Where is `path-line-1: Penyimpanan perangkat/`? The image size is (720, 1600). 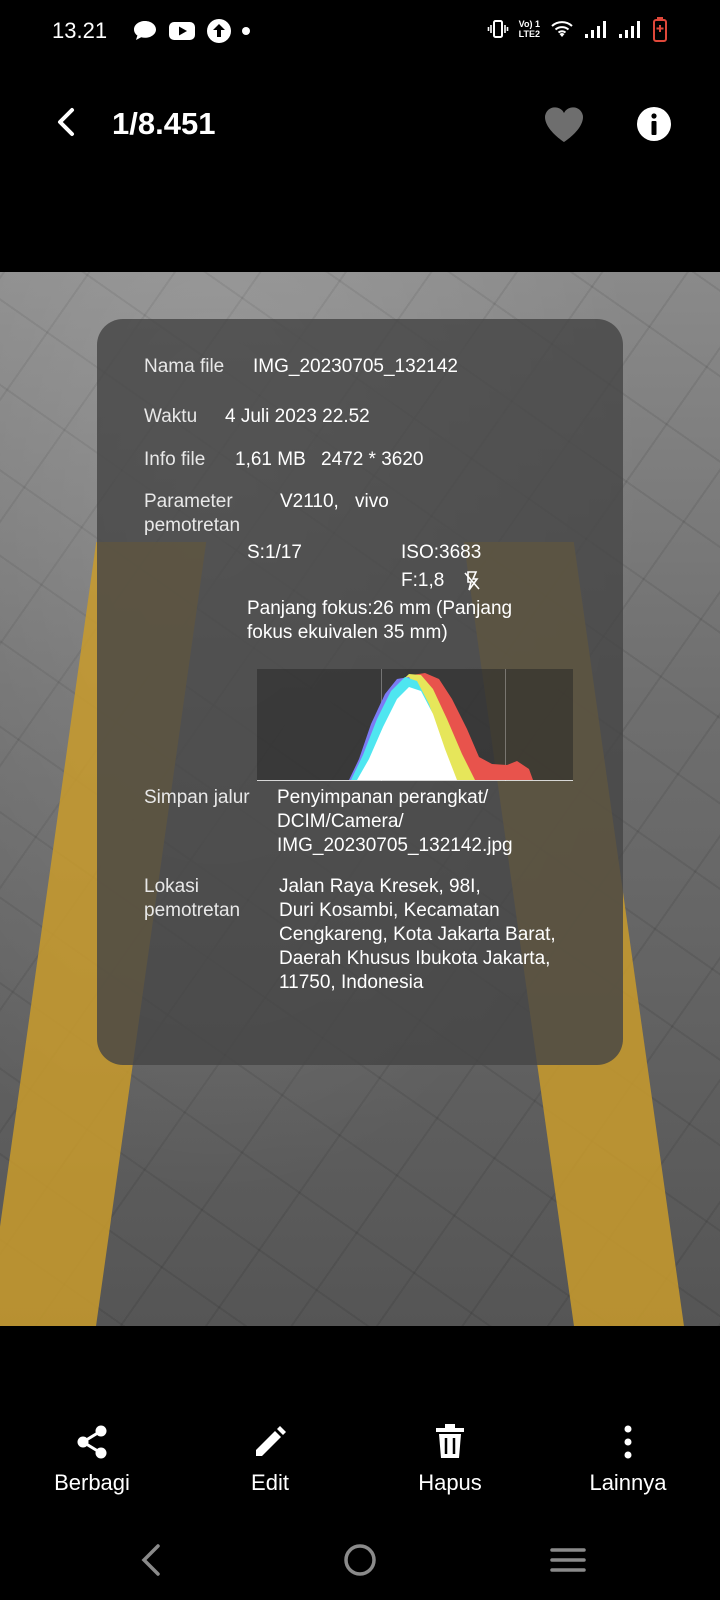 path-line-1: Penyimpanan perangkat/ is located at coordinates (383, 797).